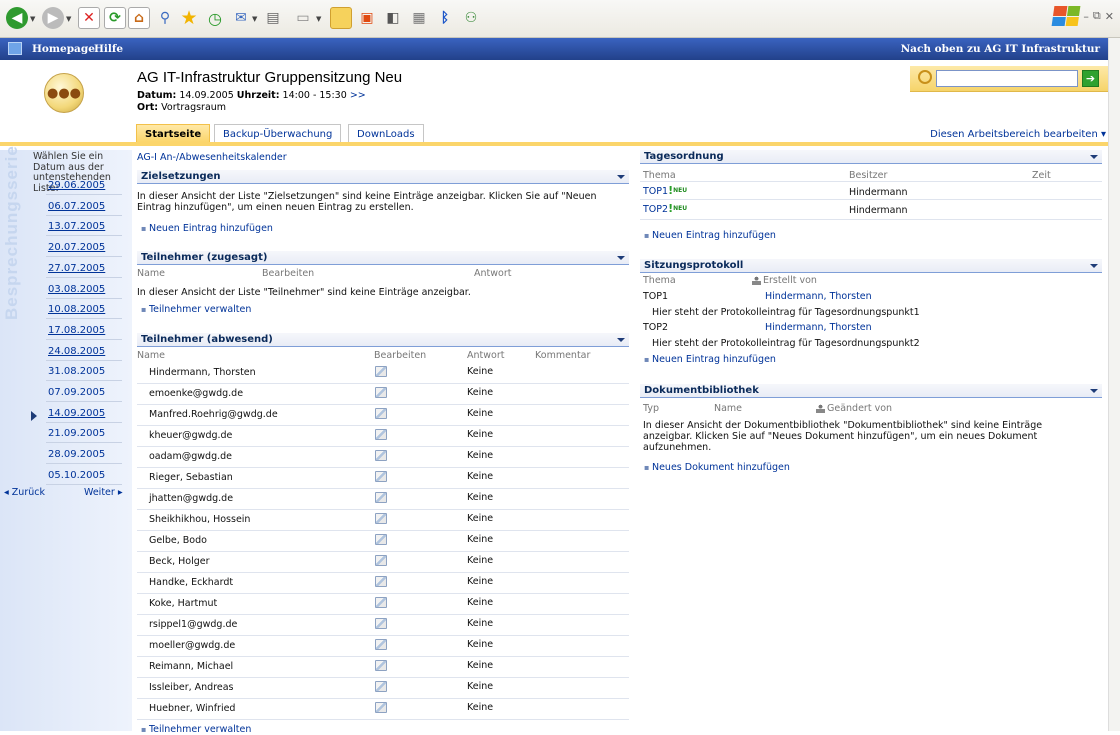 This screenshot has width=1120, height=735. I want to click on back-icon: ◀, so click(17, 18).